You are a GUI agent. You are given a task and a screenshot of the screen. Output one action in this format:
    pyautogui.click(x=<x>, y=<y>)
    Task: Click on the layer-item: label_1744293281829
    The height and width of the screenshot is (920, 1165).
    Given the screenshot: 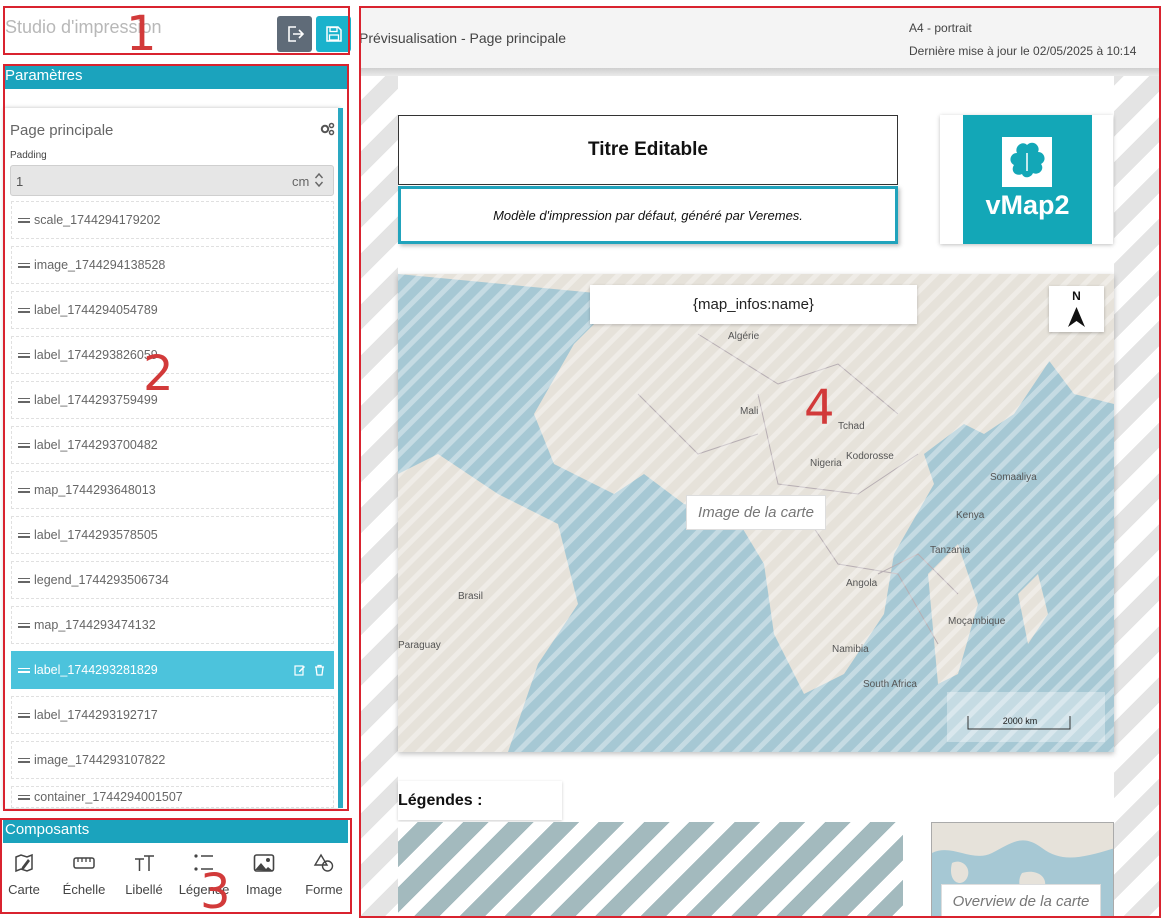 What is the action you would take?
    pyautogui.click(x=172, y=670)
    